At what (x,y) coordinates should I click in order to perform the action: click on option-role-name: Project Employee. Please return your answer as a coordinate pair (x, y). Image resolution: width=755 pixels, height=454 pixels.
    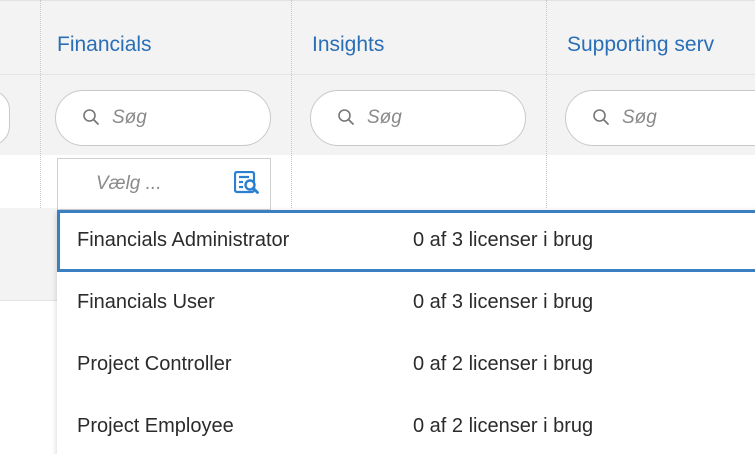
    Looking at the image, I should click on (155, 426).